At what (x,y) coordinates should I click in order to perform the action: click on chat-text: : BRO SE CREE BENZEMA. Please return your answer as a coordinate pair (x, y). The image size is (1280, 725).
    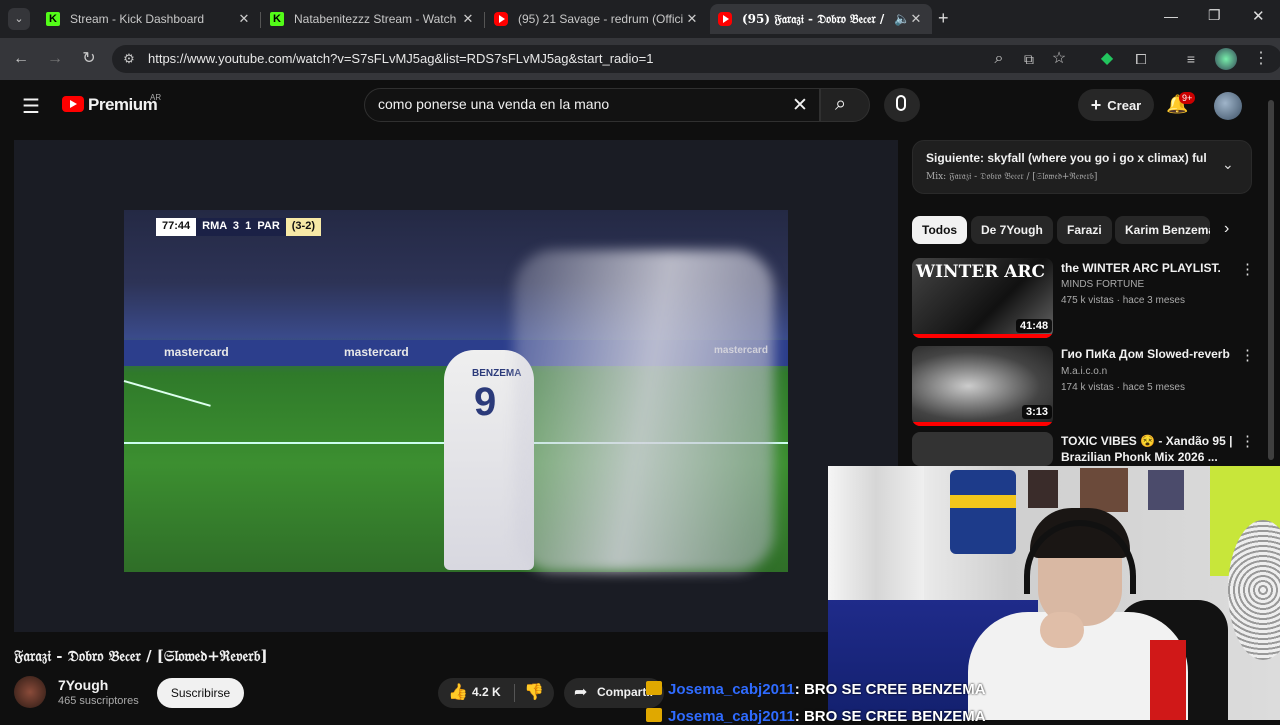
    Looking at the image, I should click on (890, 689).